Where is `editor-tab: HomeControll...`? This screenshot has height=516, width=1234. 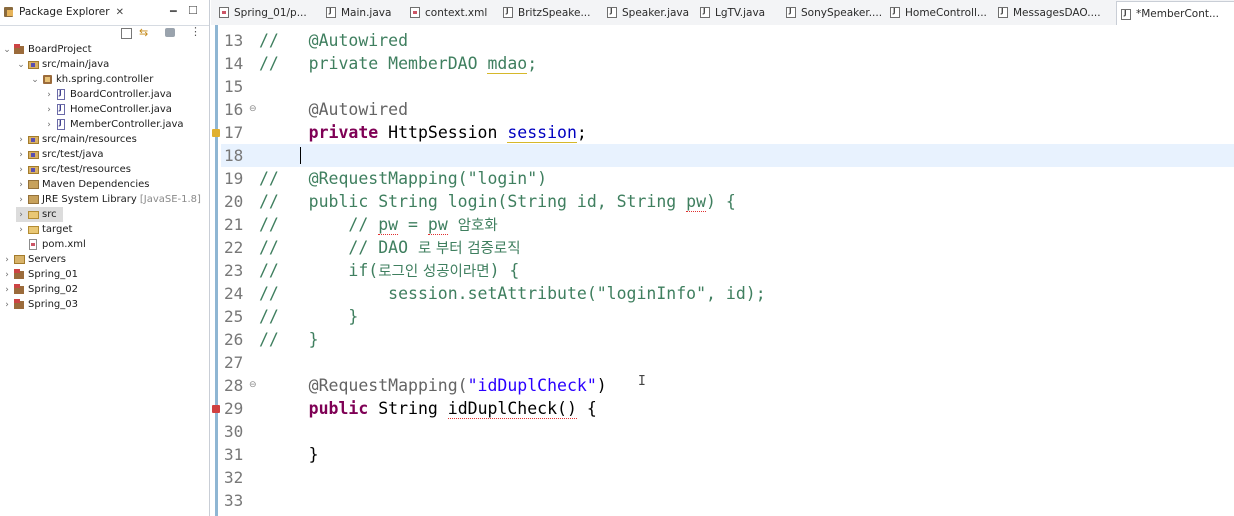
editor-tab: HomeControll... is located at coordinates (942, 12).